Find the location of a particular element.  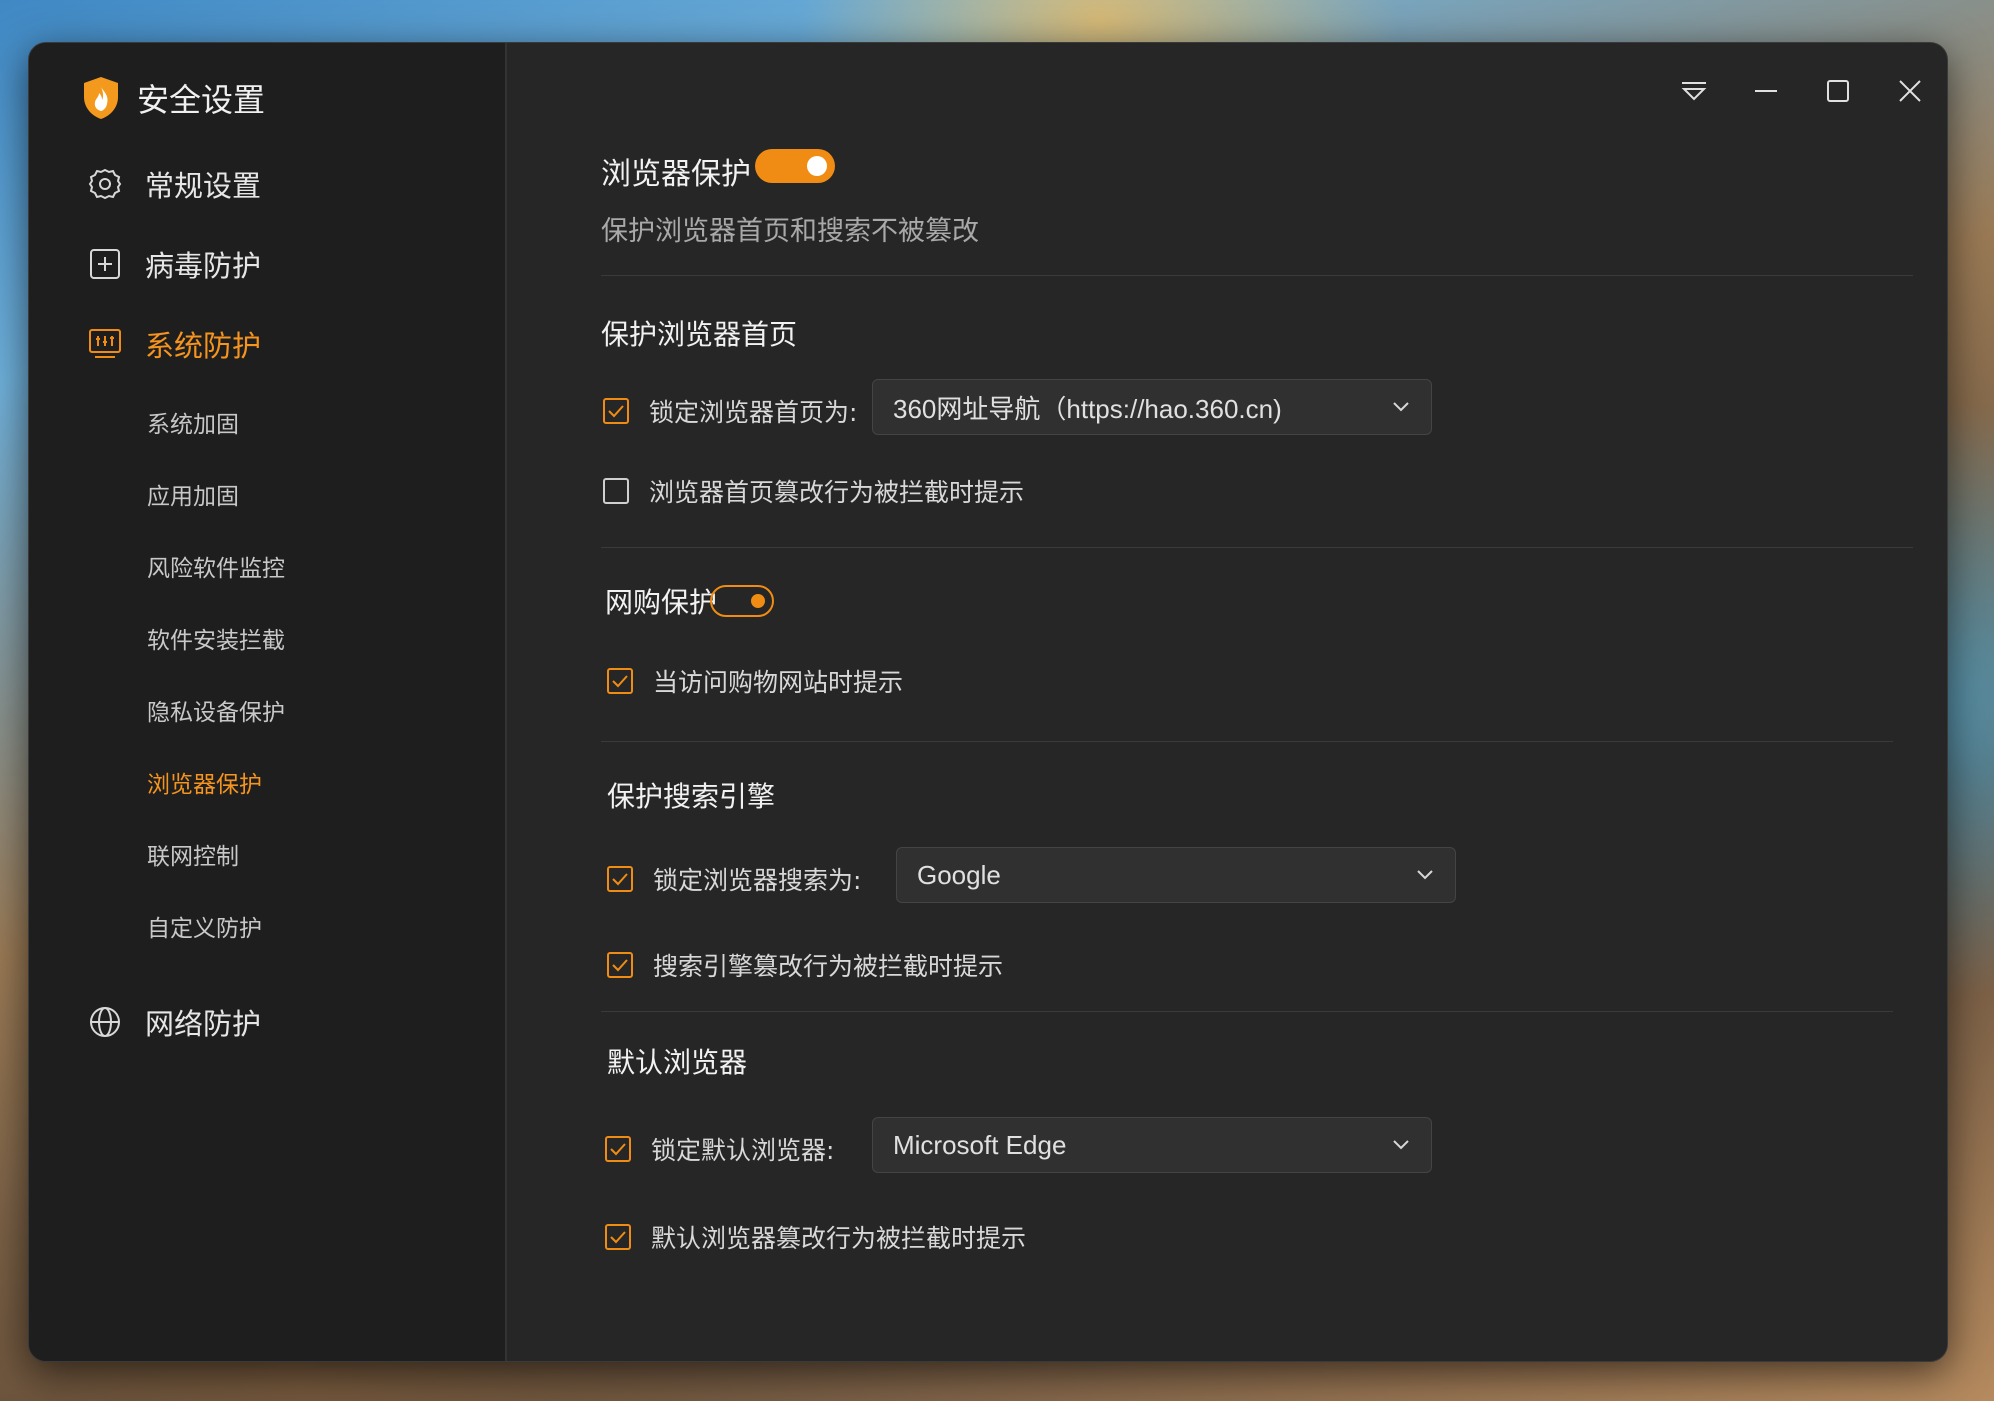

app-title: 安全设置 is located at coordinates (201, 100).